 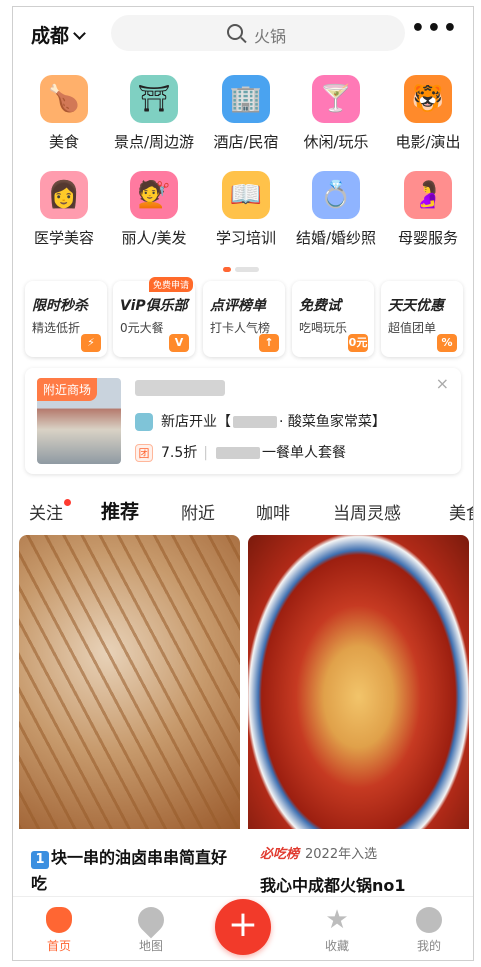 What do you see at coordinates (442, 383) in the screenshot?
I see `close-icon: ×` at bounding box center [442, 383].